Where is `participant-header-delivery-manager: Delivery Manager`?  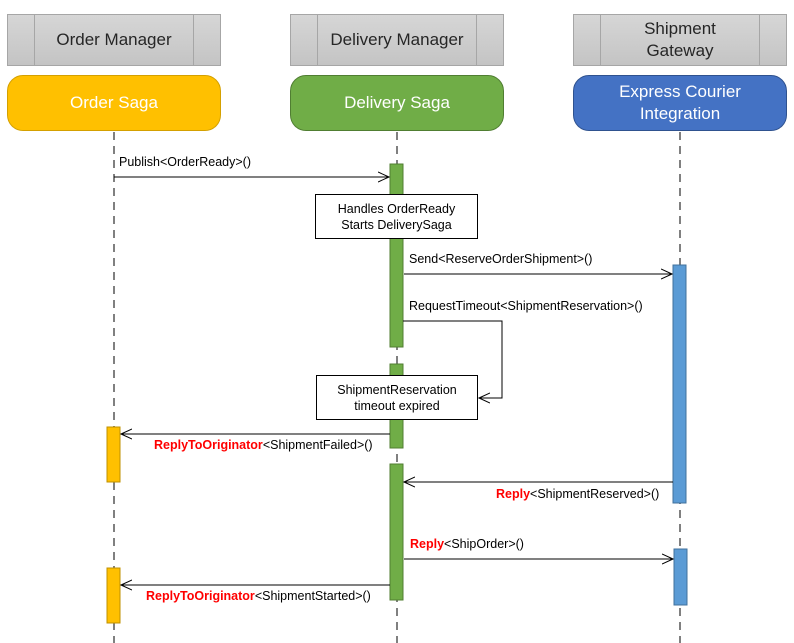 participant-header-delivery-manager: Delivery Manager is located at coordinates (397, 40).